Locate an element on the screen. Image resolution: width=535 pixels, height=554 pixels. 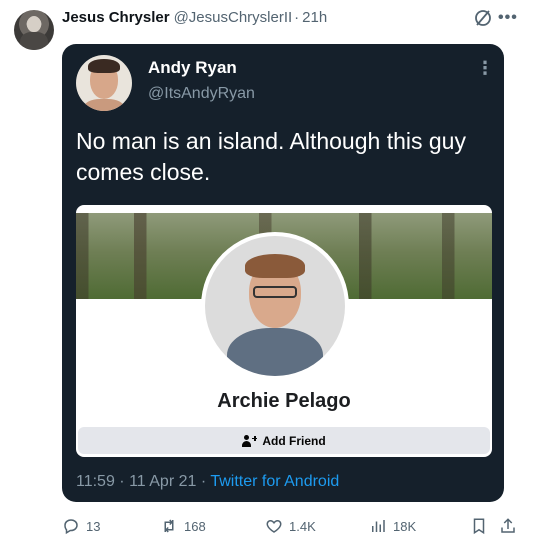
ellipsis-icon: ••• is located at coordinates (509, 18).